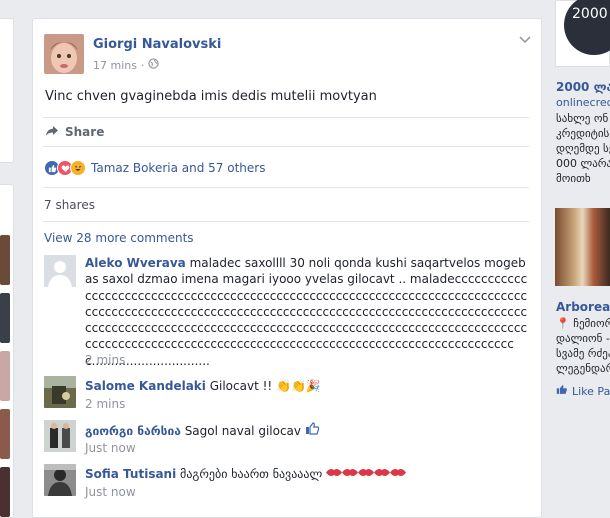 The image size is (610, 518). I want to click on kiss-emoji-icons, so click(366, 474).